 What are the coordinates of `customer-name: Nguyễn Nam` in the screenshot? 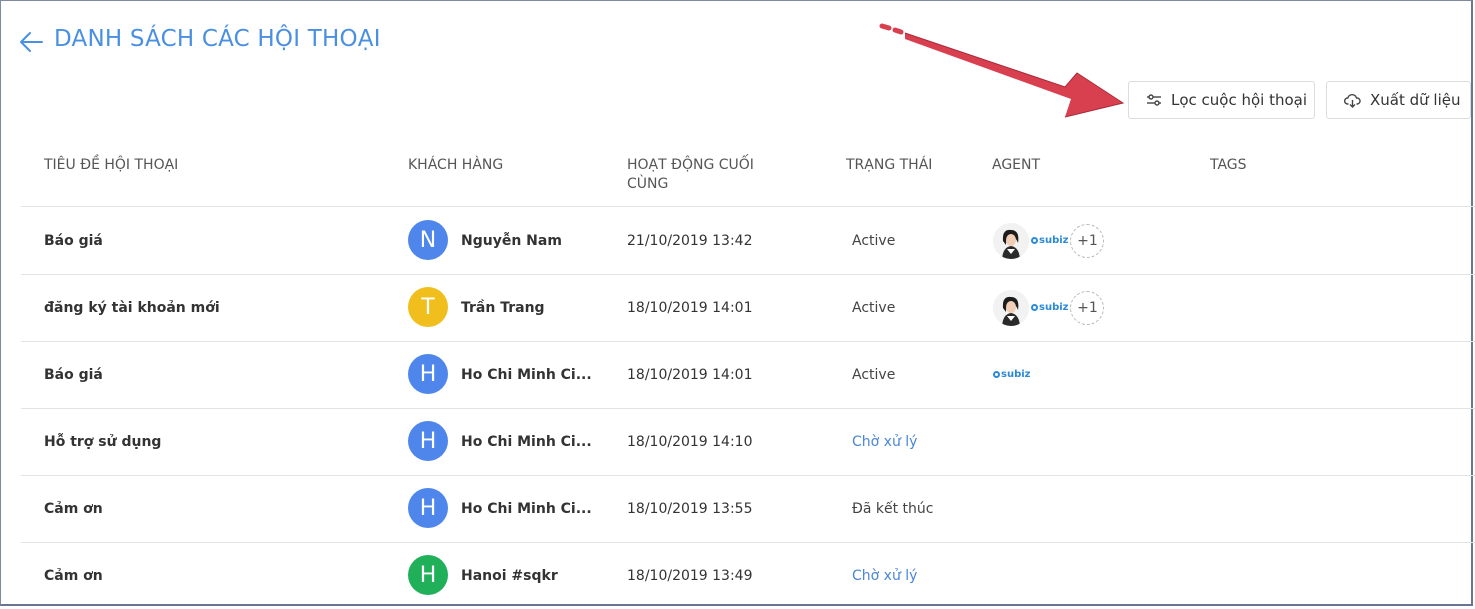 It's located at (511, 240).